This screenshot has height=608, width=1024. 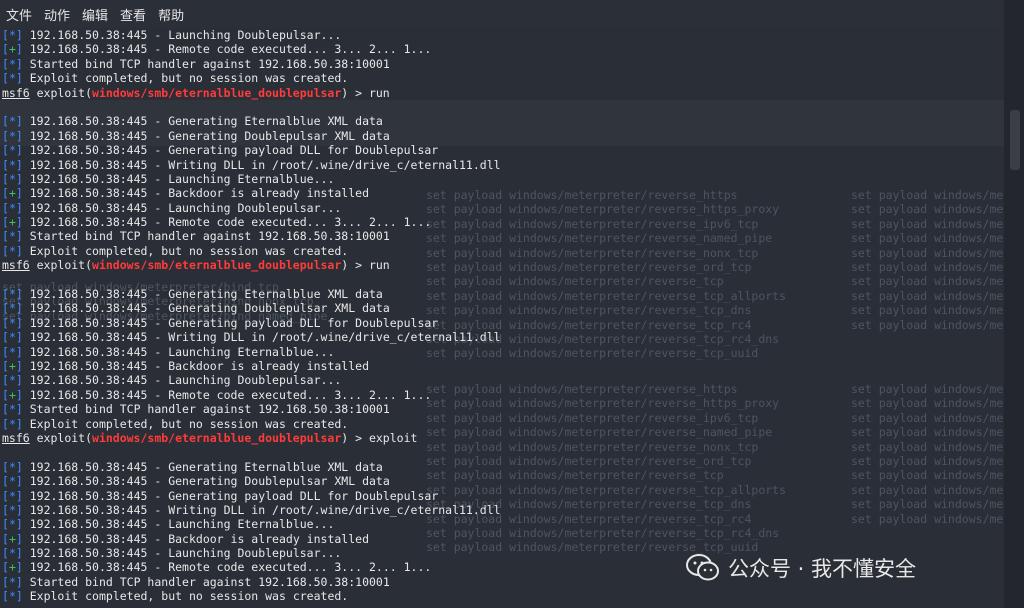 I want to click on menu-item-4: 帮助, so click(x=171, y=14).